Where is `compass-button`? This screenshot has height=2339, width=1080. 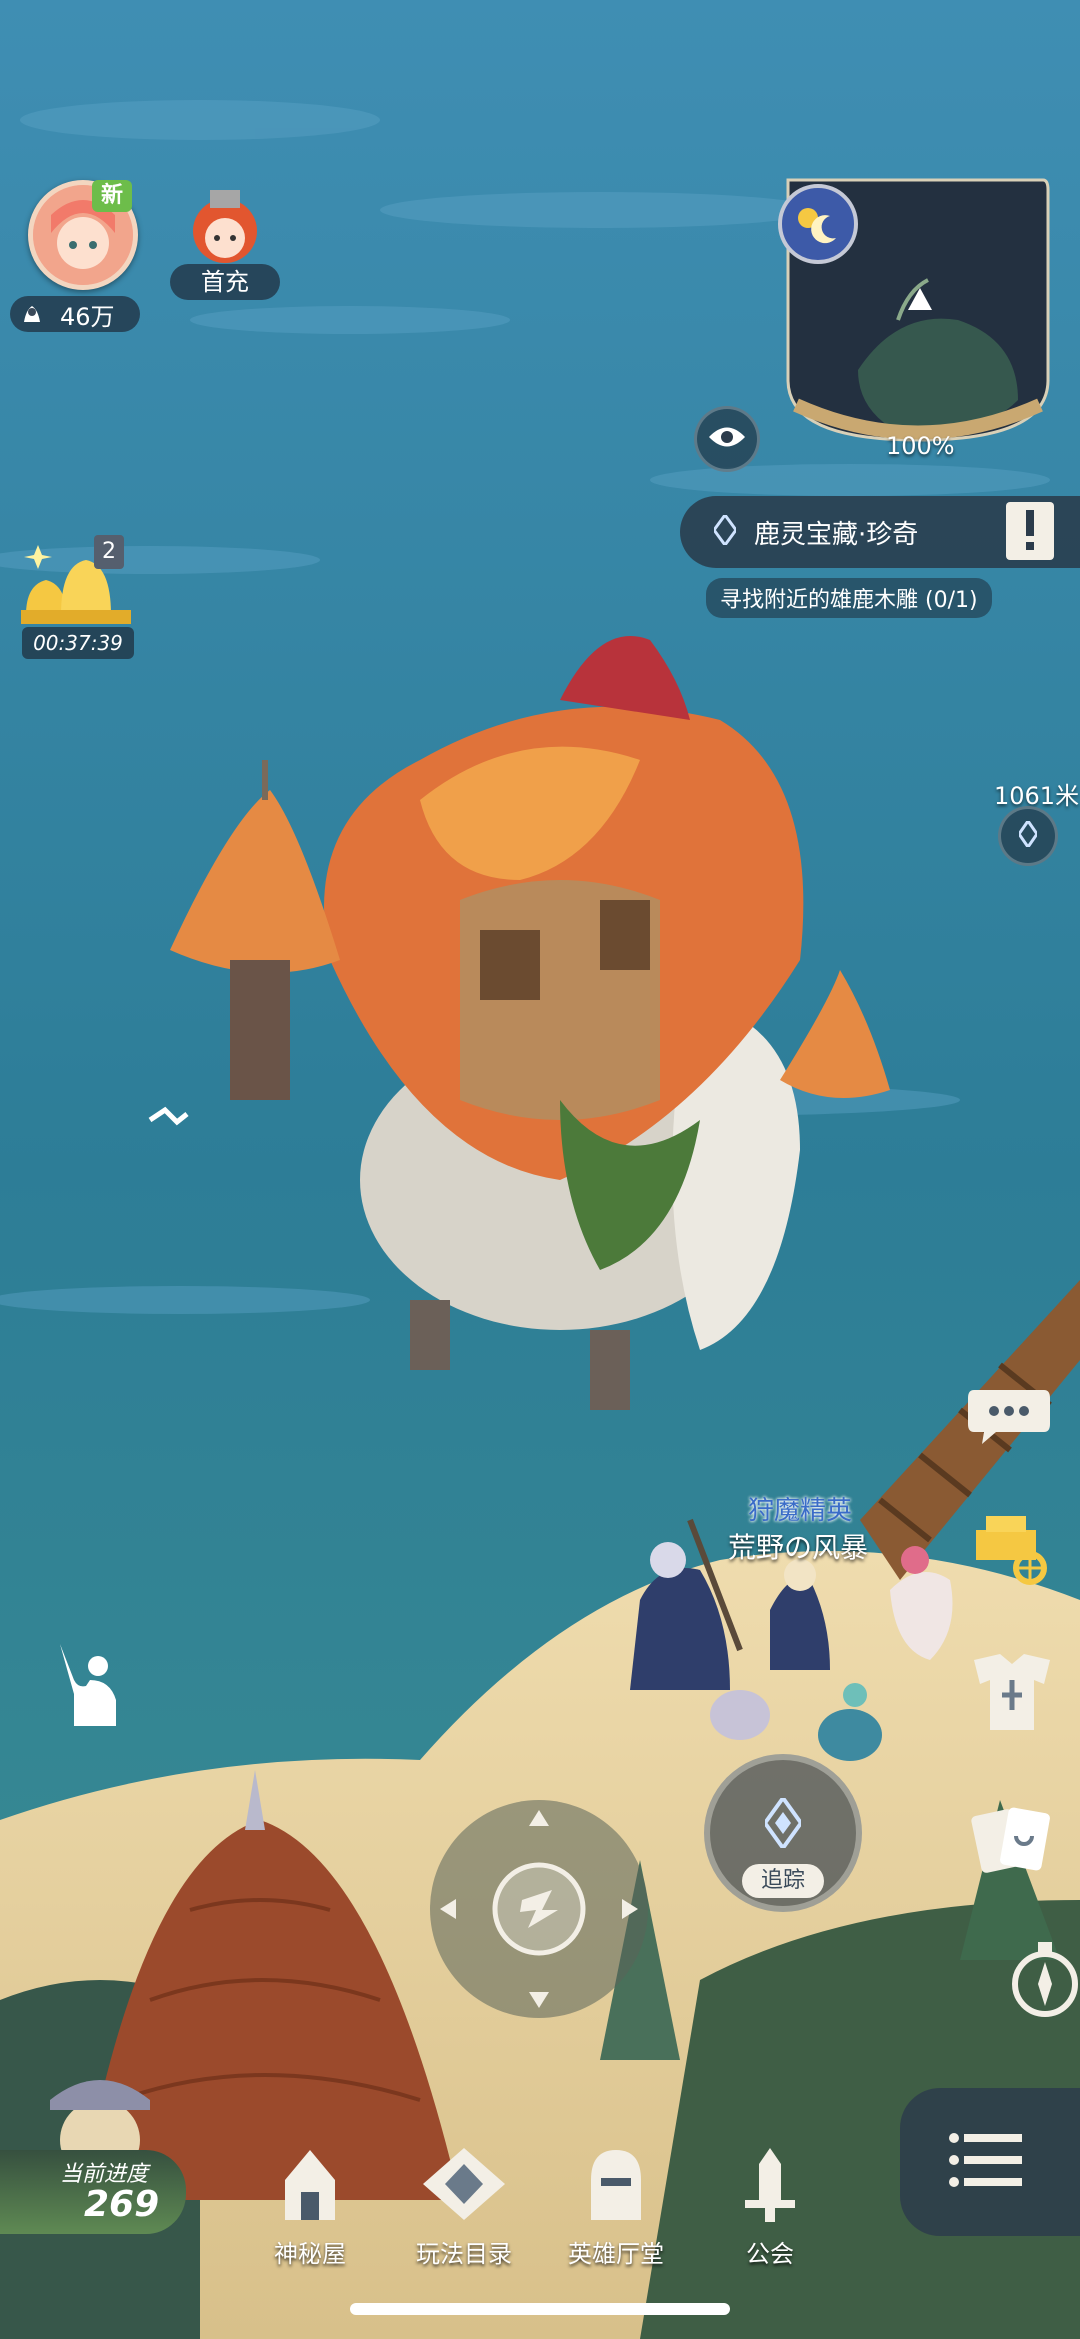
compass-button is located at coordinates (1045, 1980).